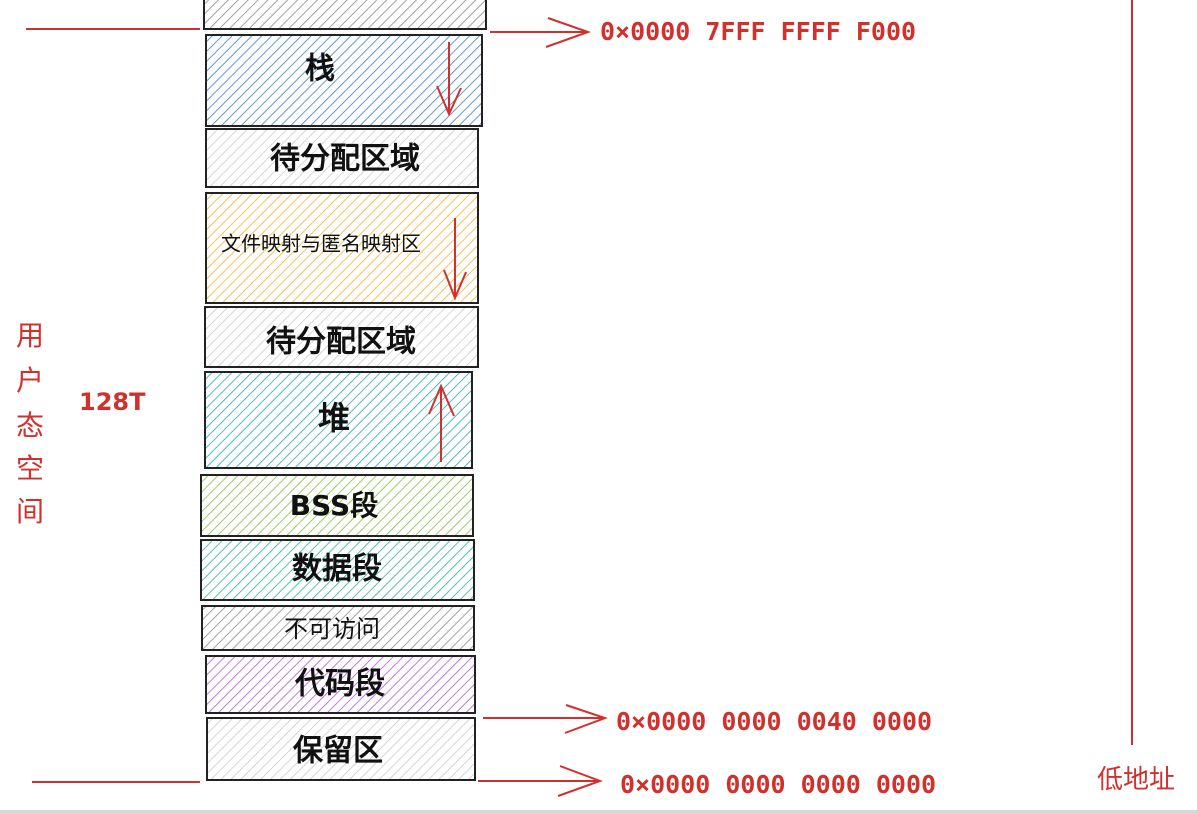 This screenshot has height=814, width=1197. I want to click on address-zero-label: 0×0000 0000 0000 0000, so click(778, 784).